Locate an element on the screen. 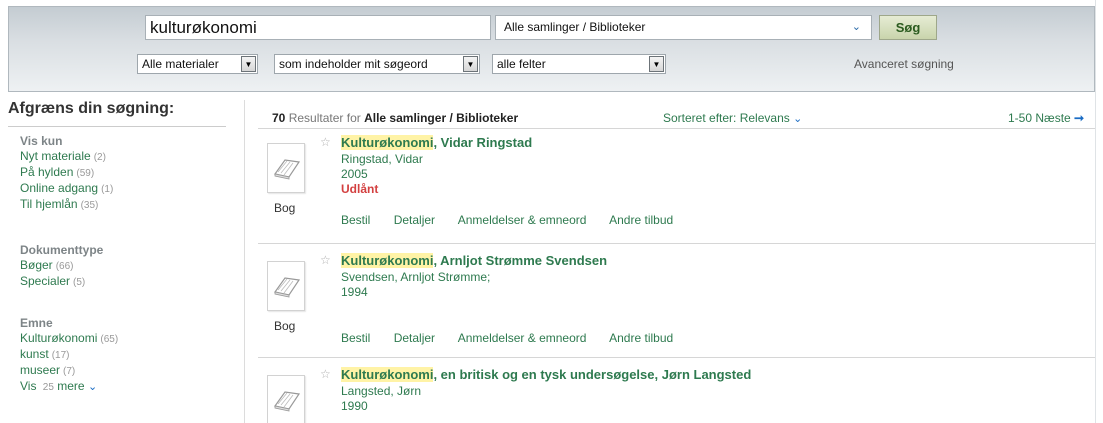  material-type-select: Alle materialer ▼ is located at coordinates (197, 64).